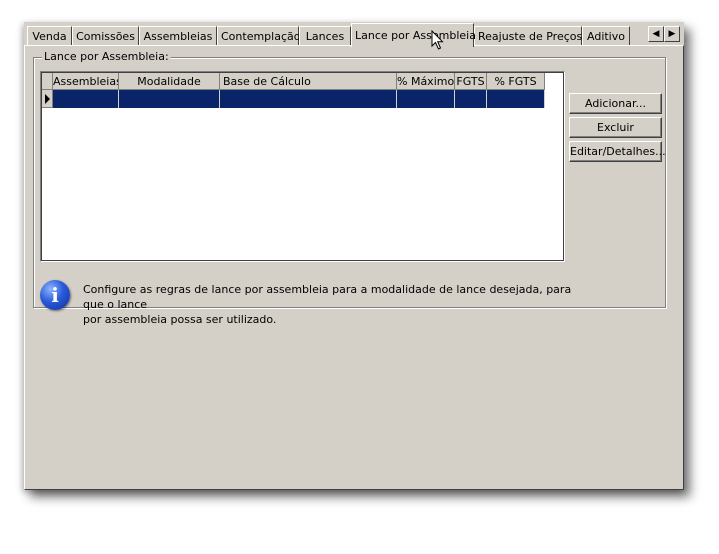  I want to click on tab-contemplacao: Contemplação, so click(258, 35).